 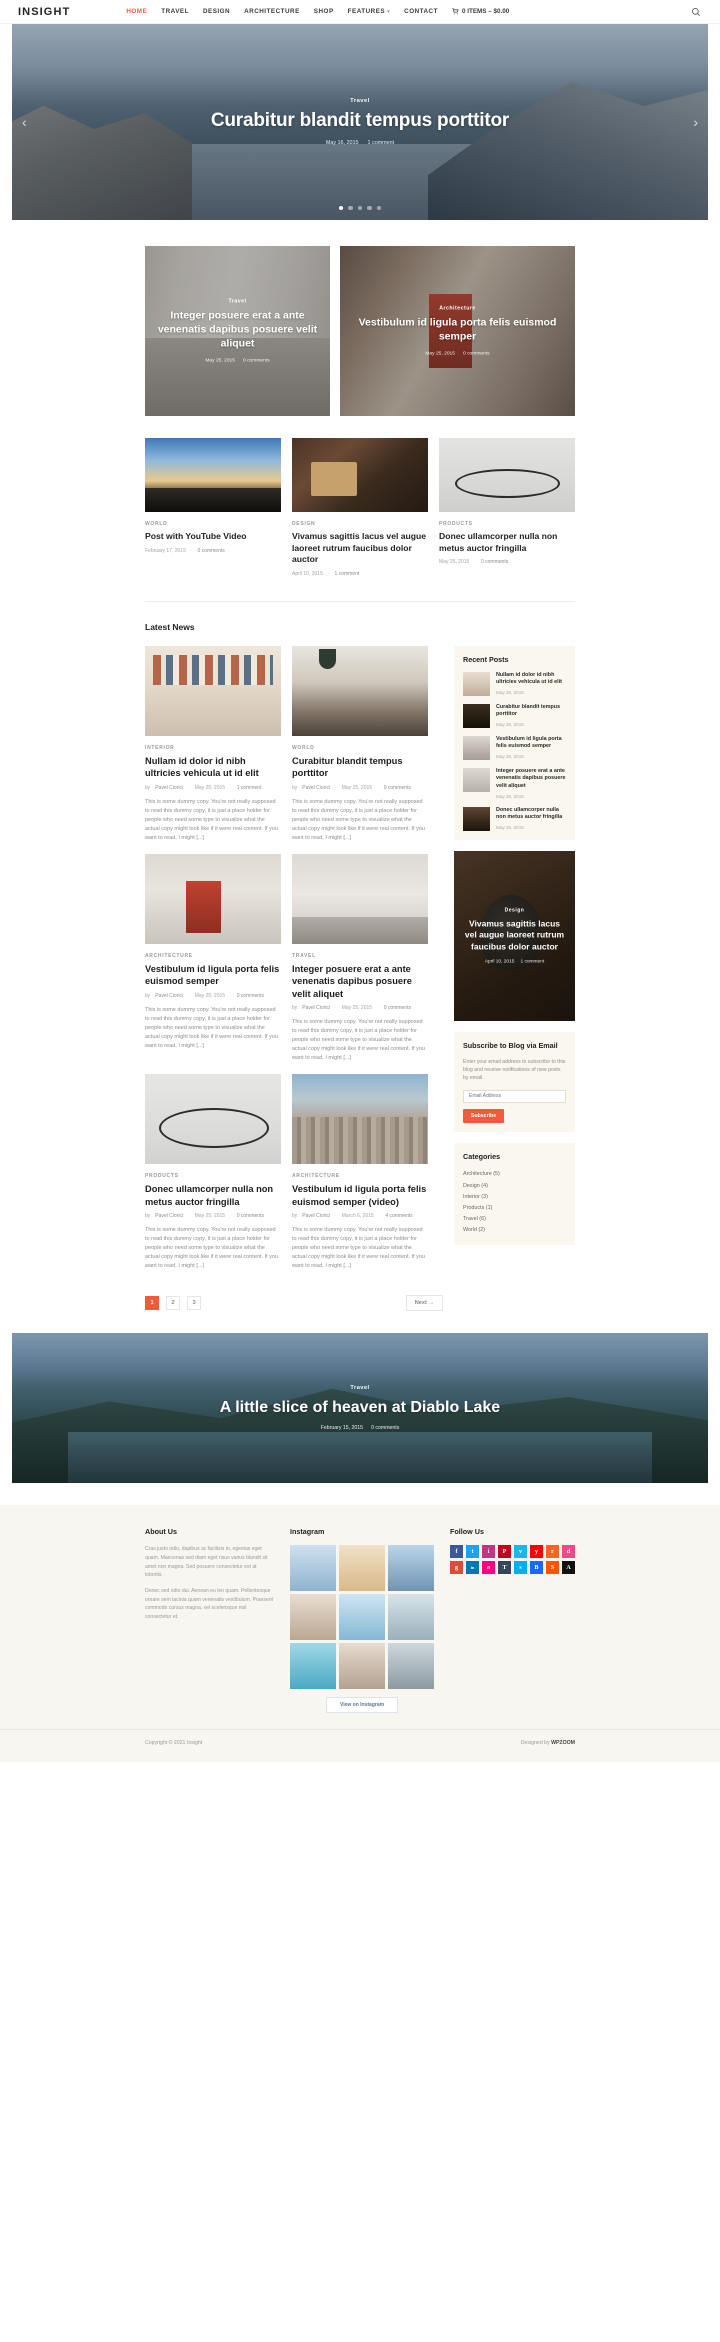 I want to click on nav-item-contact: CONTACT, so click(x=421, y=11).